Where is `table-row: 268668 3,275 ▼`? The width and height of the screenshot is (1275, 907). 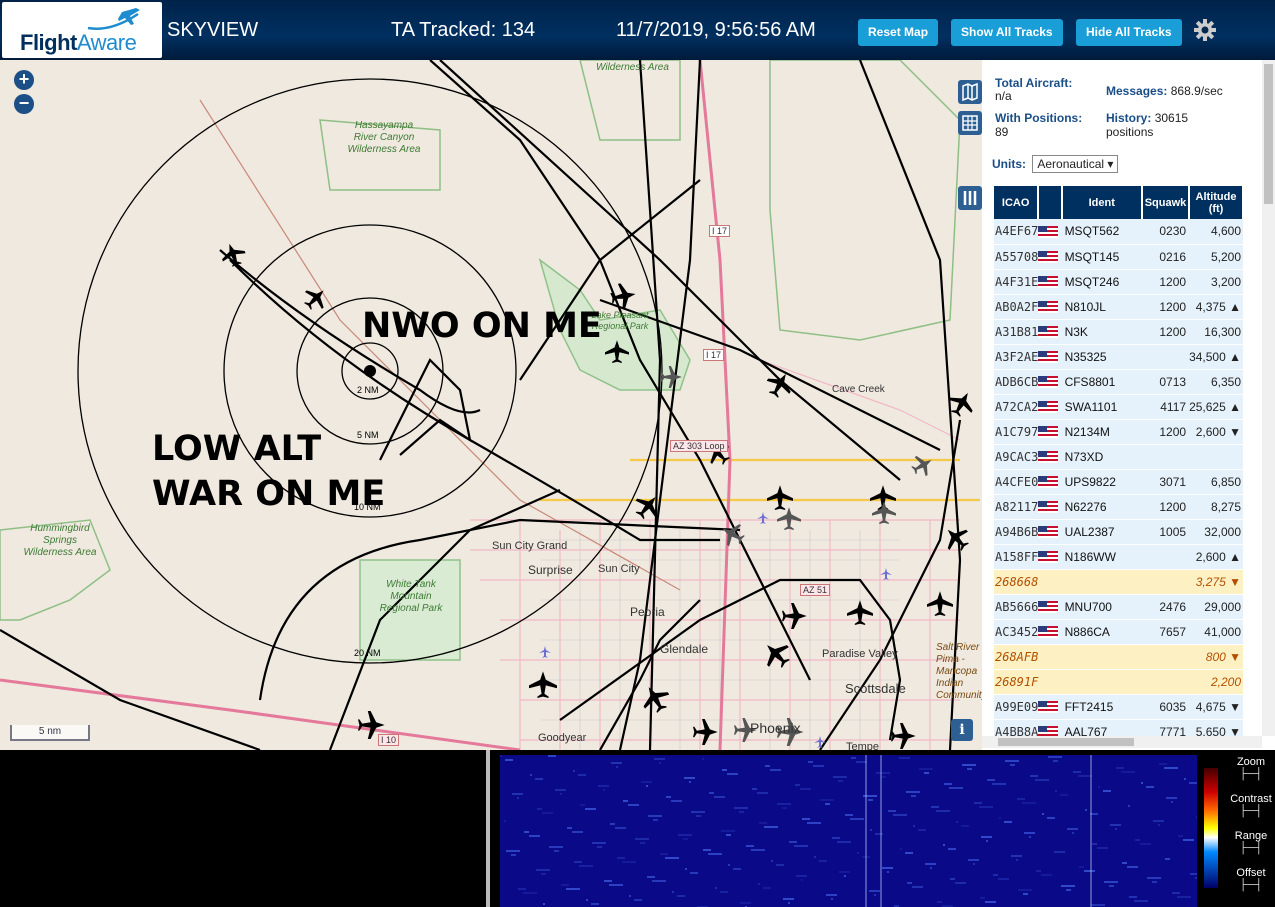
table-row: 268668 3,275 ▼ is located at coordinates (1118, 582).